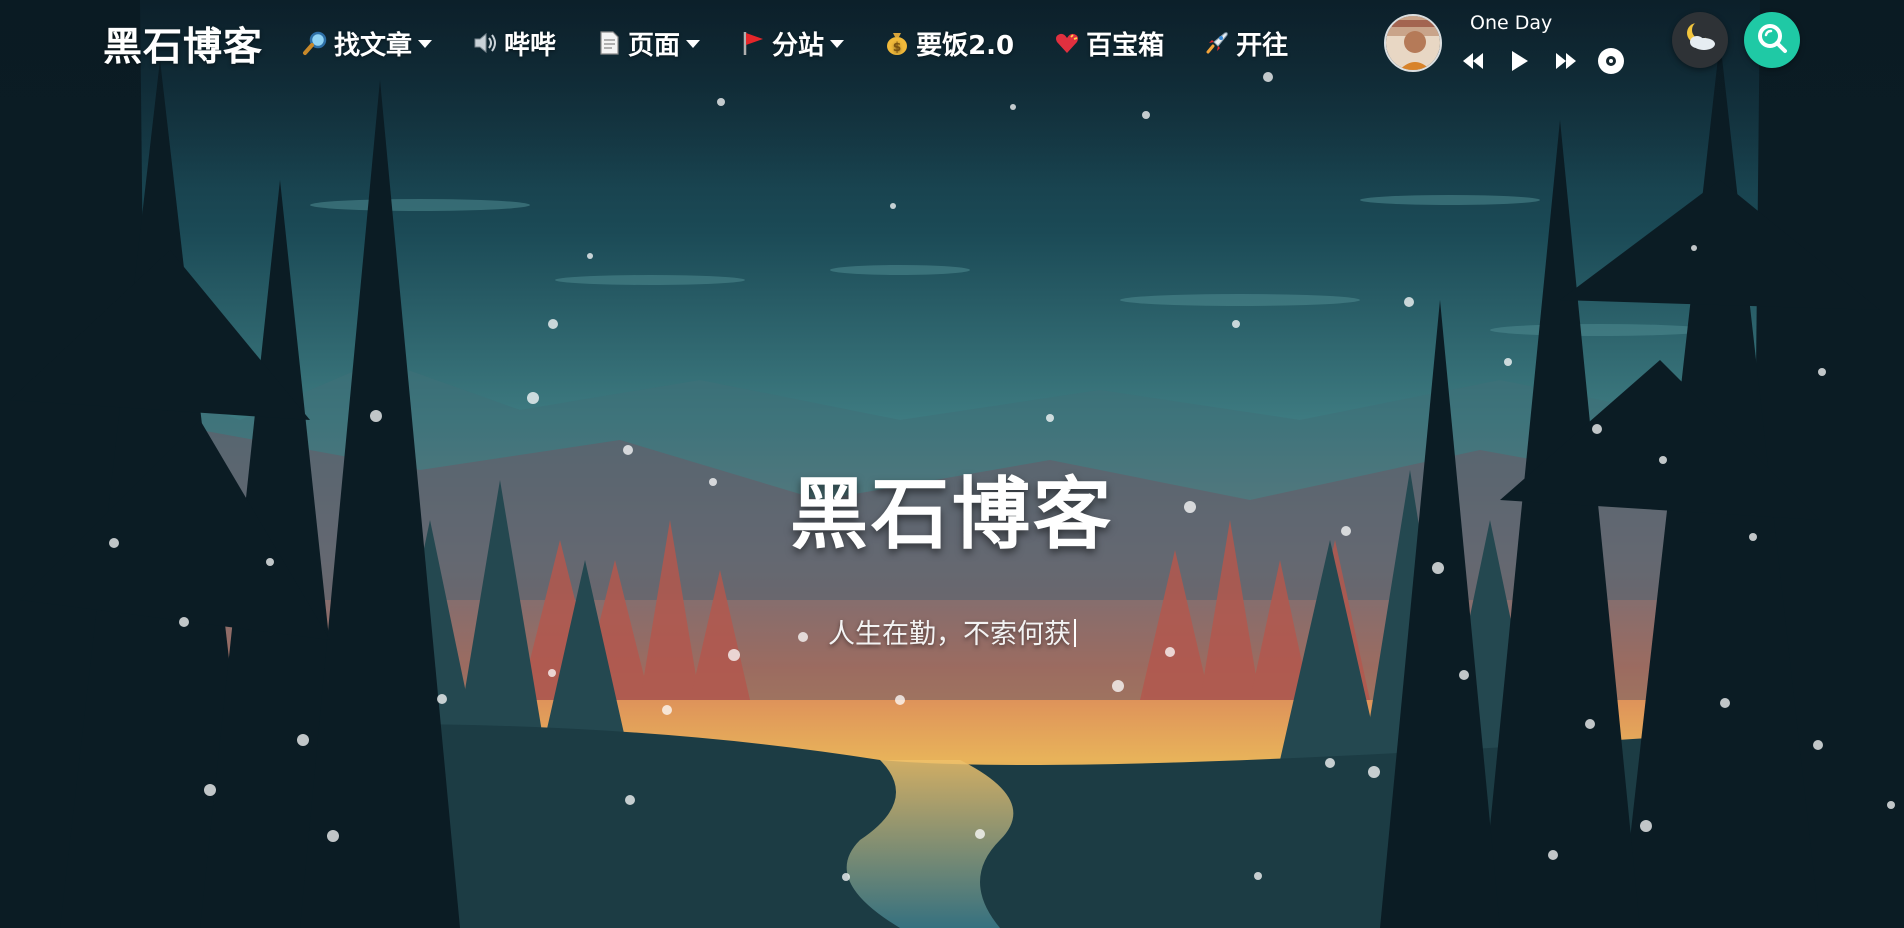  I want to click on weather-moon-icon, so click(1700, 40).